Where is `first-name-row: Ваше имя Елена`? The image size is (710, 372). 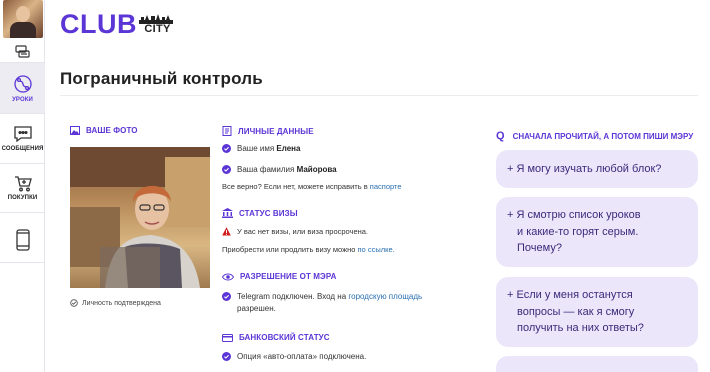
first-name-row: Ваше имя Елена is located at coordinates (261, 149).